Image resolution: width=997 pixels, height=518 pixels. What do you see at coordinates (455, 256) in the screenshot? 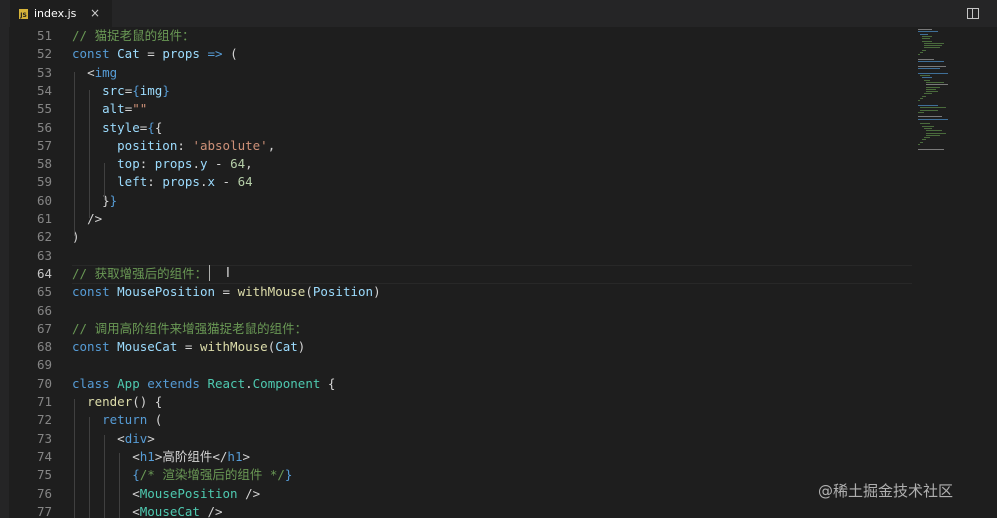
I see `code-line: 63` at bounding box center [455, 256].